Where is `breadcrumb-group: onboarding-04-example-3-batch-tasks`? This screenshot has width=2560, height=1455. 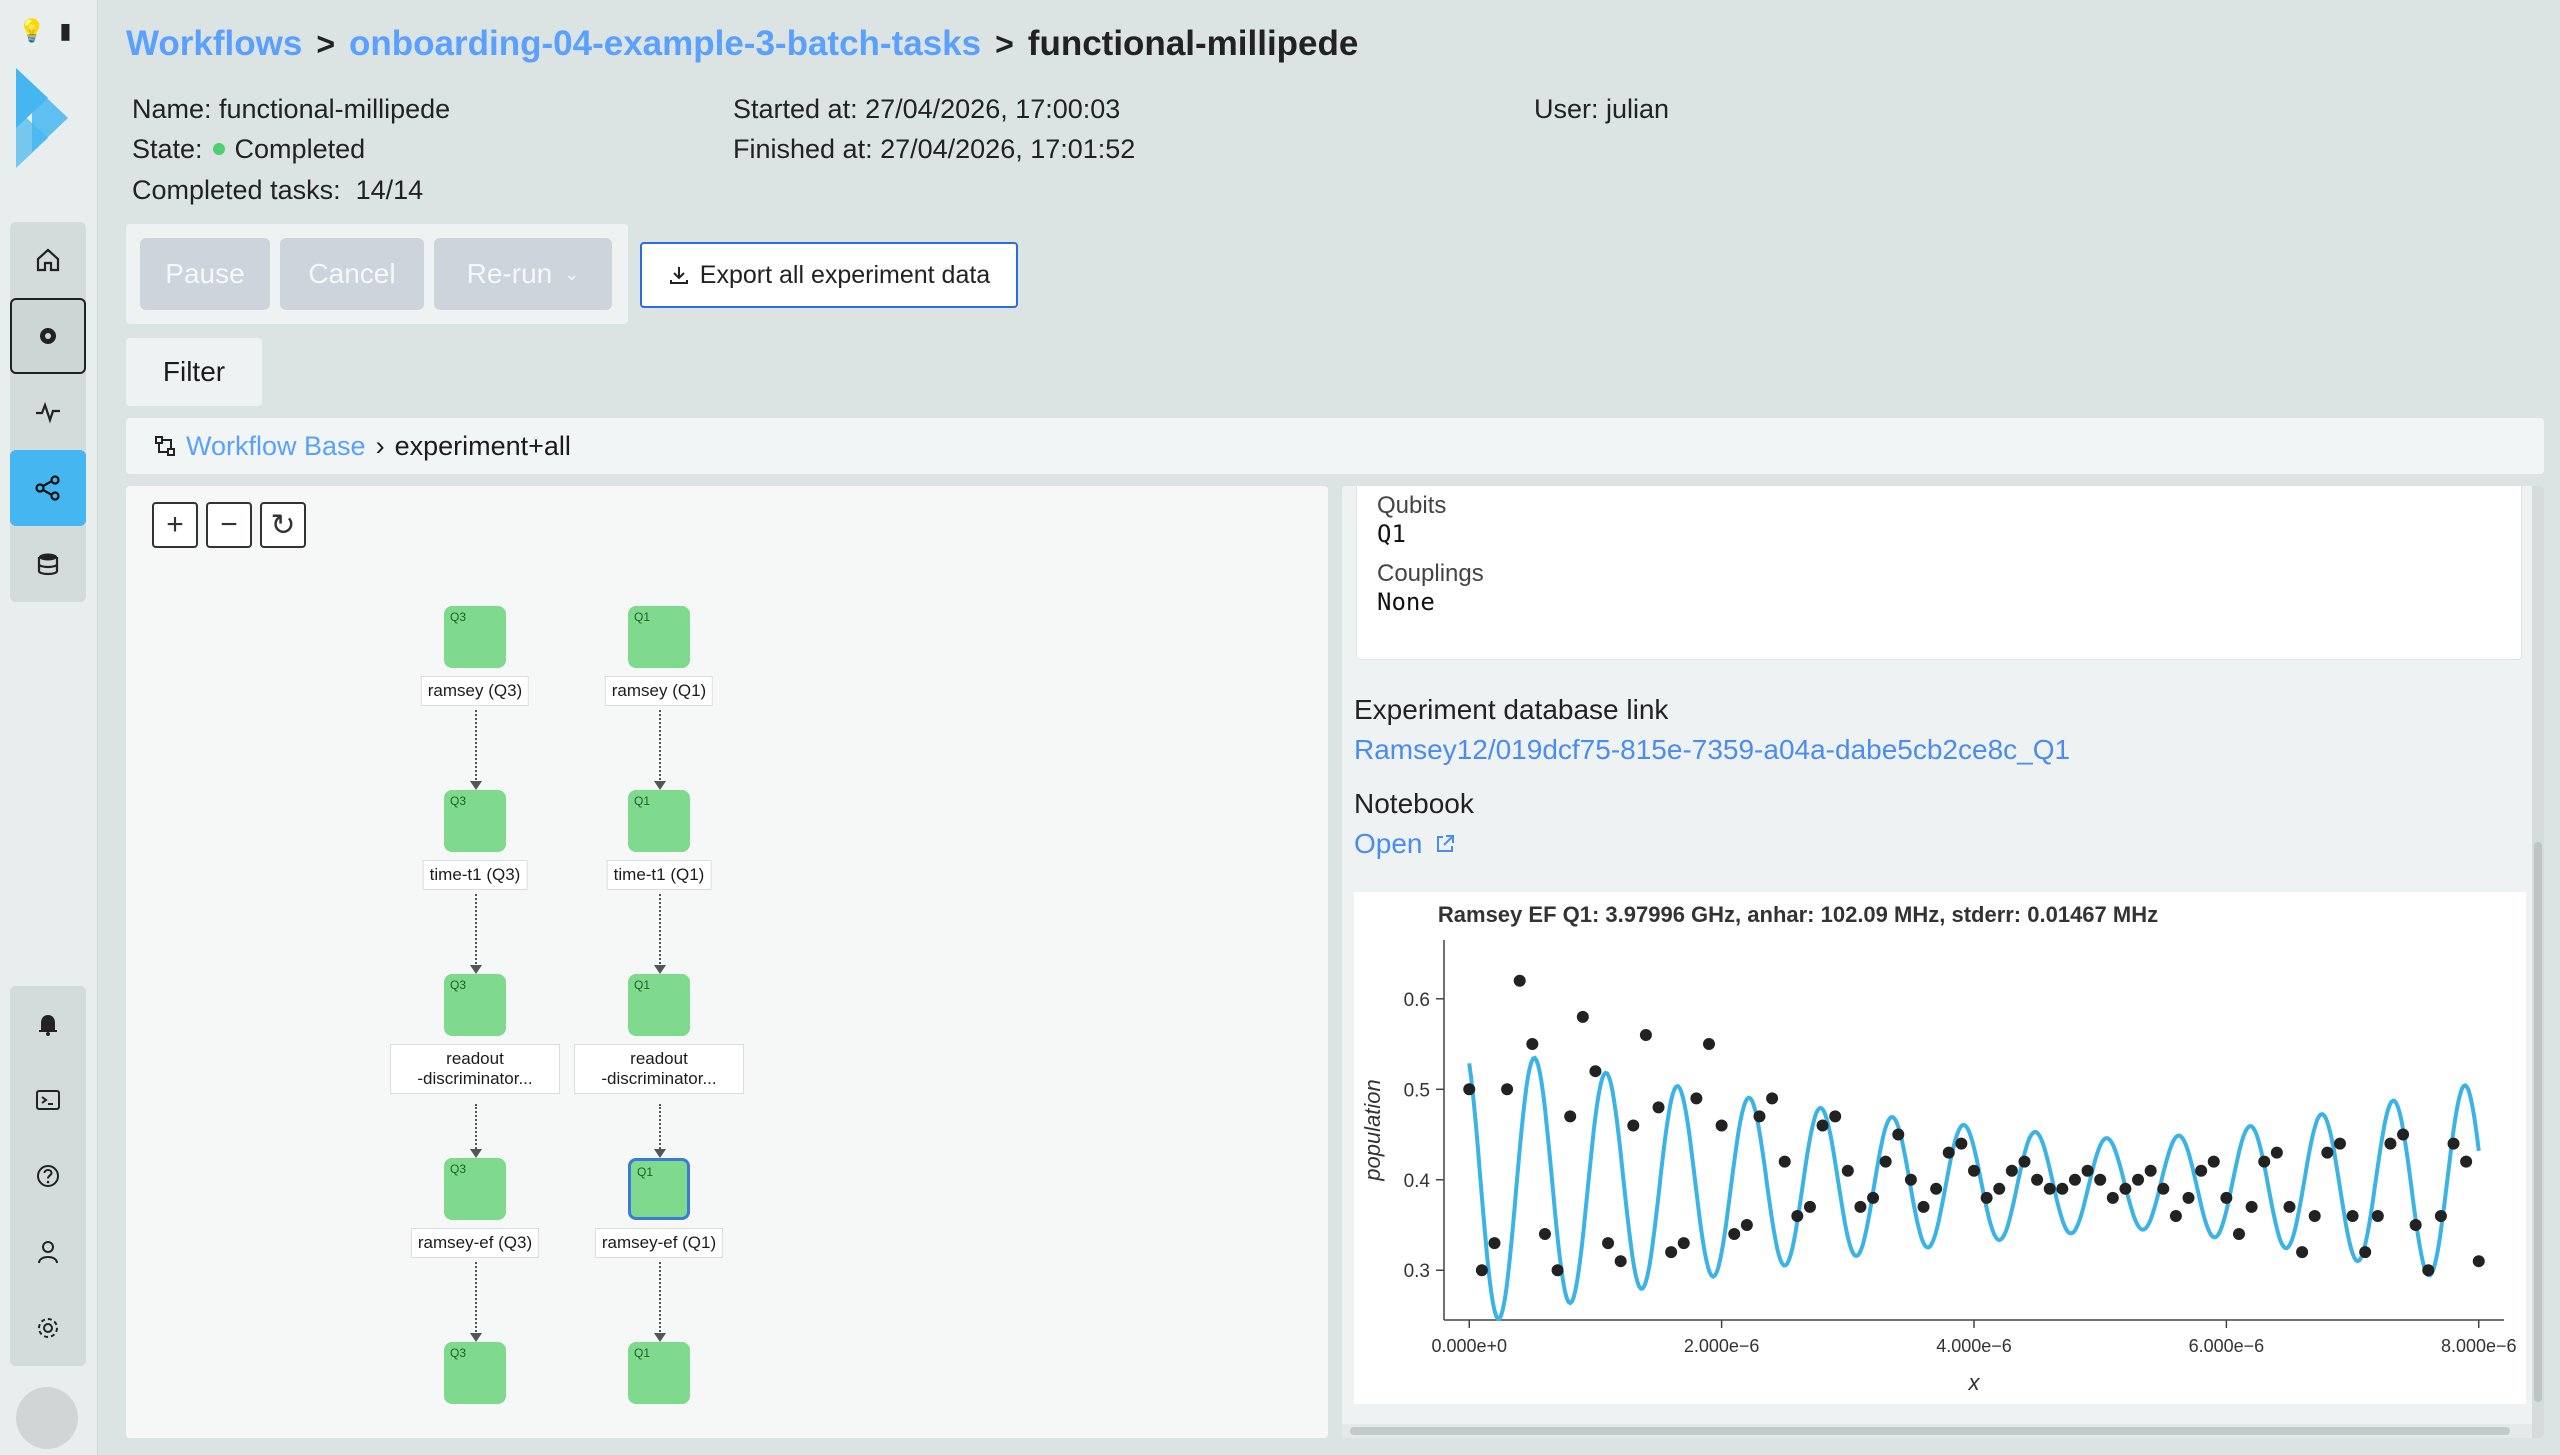 breadcrumb-group: onboarding-04-example-3-batch-tasks is located at coordinates (665, 44).